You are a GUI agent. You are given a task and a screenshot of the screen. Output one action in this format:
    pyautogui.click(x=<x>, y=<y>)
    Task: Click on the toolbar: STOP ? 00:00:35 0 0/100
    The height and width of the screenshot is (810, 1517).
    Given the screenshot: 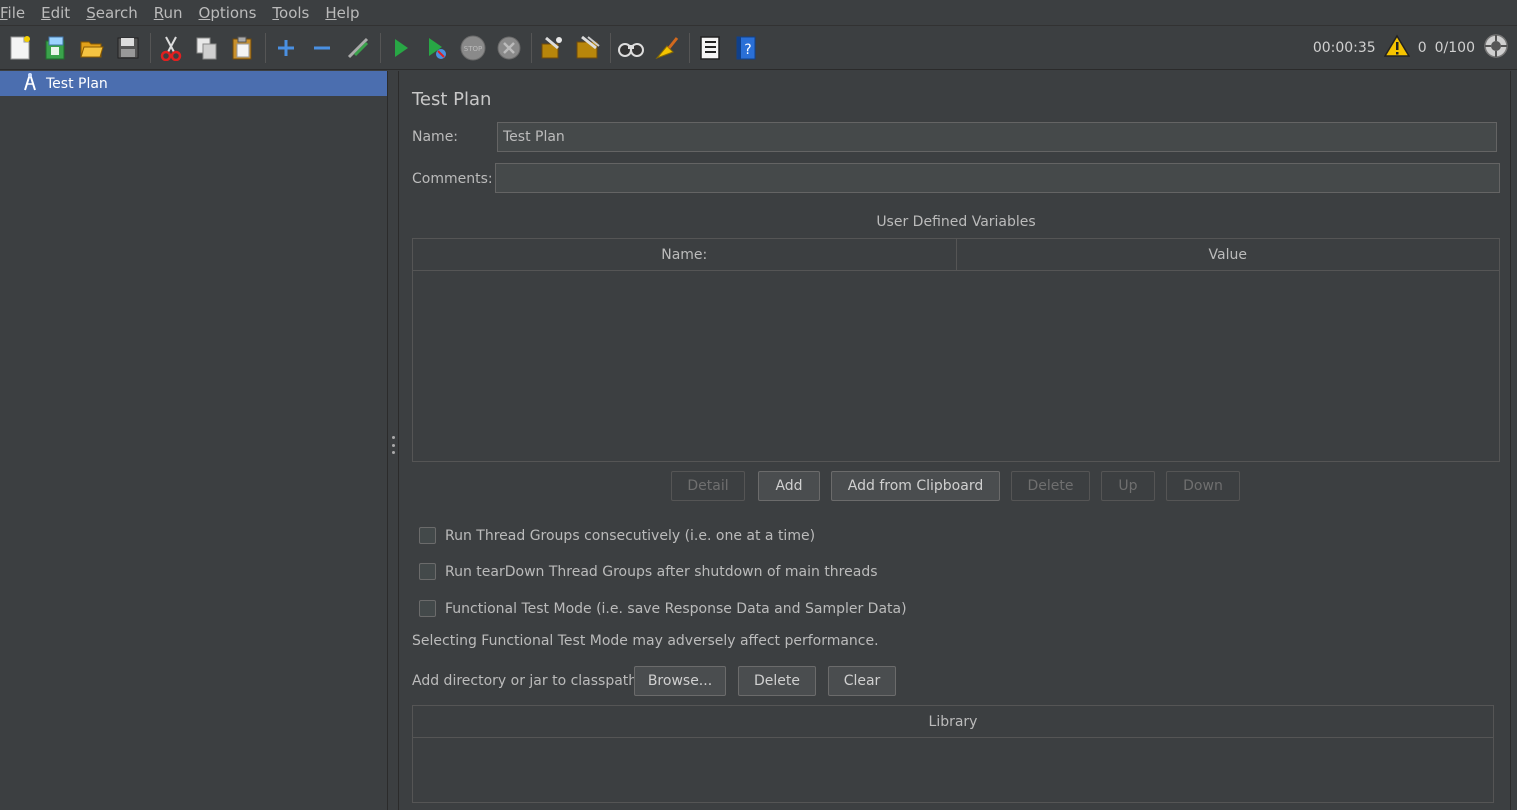 What is the action you would take?
    pyautogui.click(x=758, y=48)
    